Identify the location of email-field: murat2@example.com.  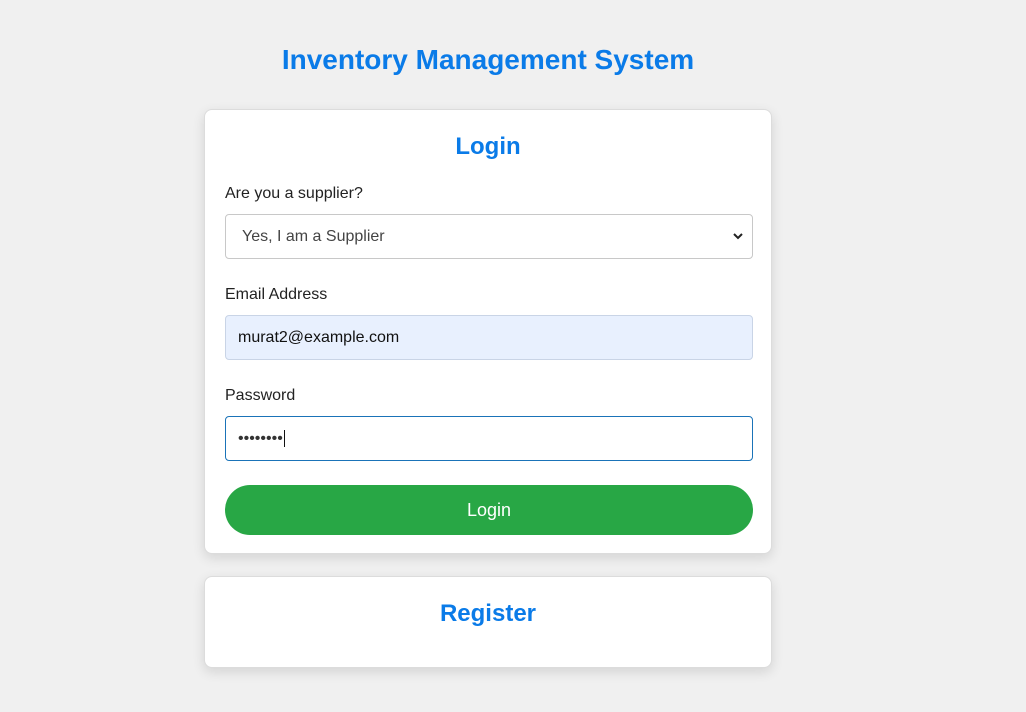
(489, 337).